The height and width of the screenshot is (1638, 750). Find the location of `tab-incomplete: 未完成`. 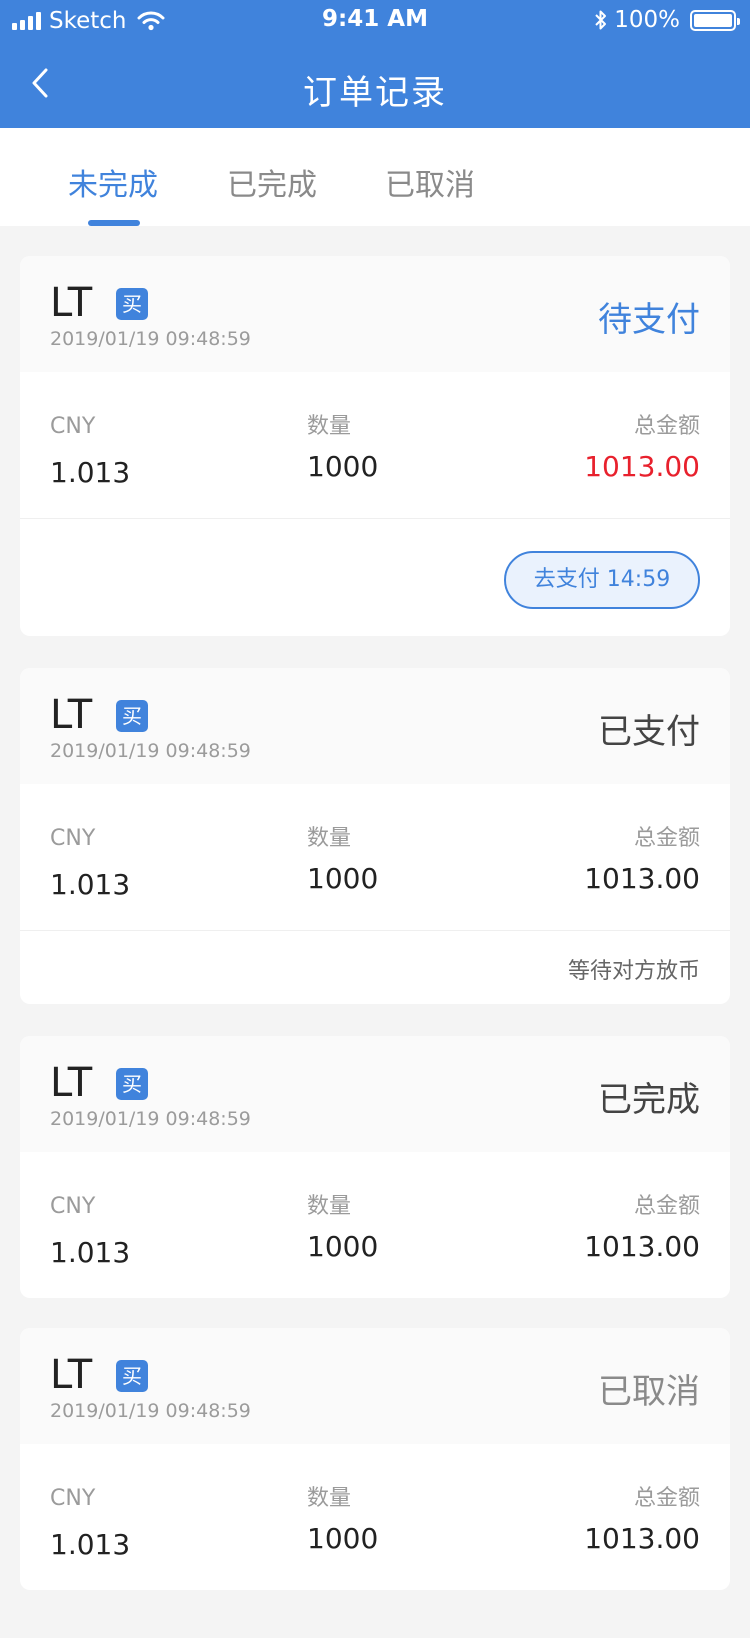

tab-incomplete: 未完成 is located at coordinates (113, 182).